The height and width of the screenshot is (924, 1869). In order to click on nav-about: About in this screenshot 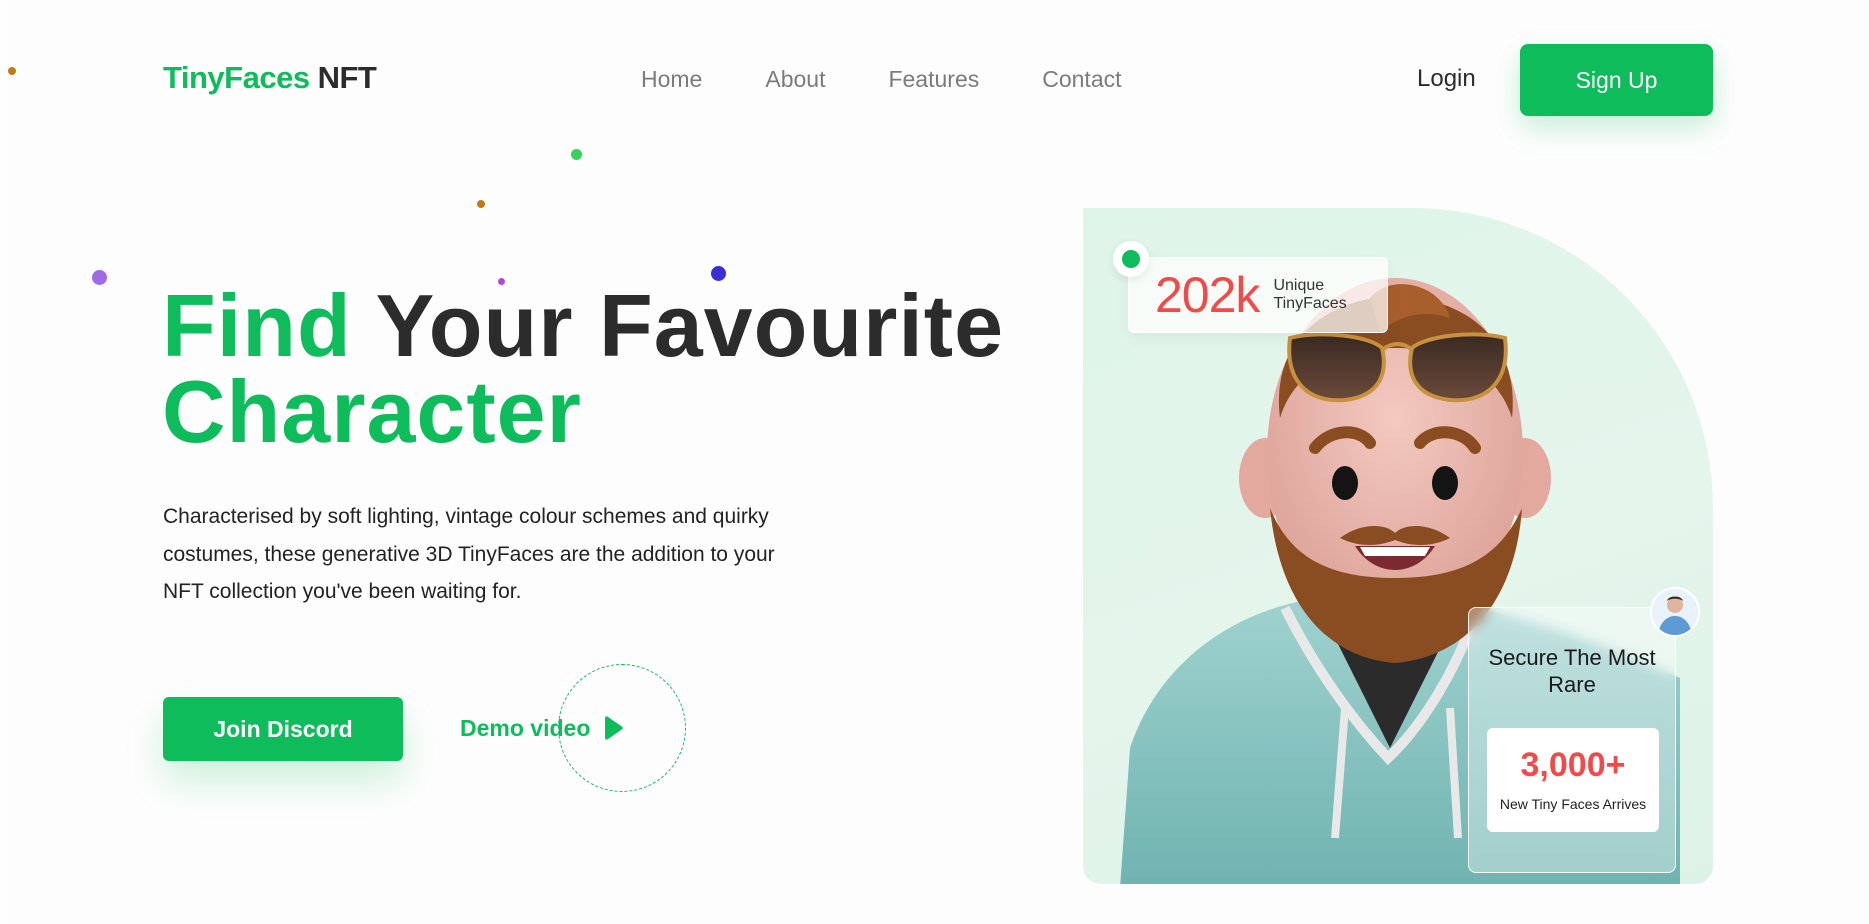, I will do `click(795, 79)`.